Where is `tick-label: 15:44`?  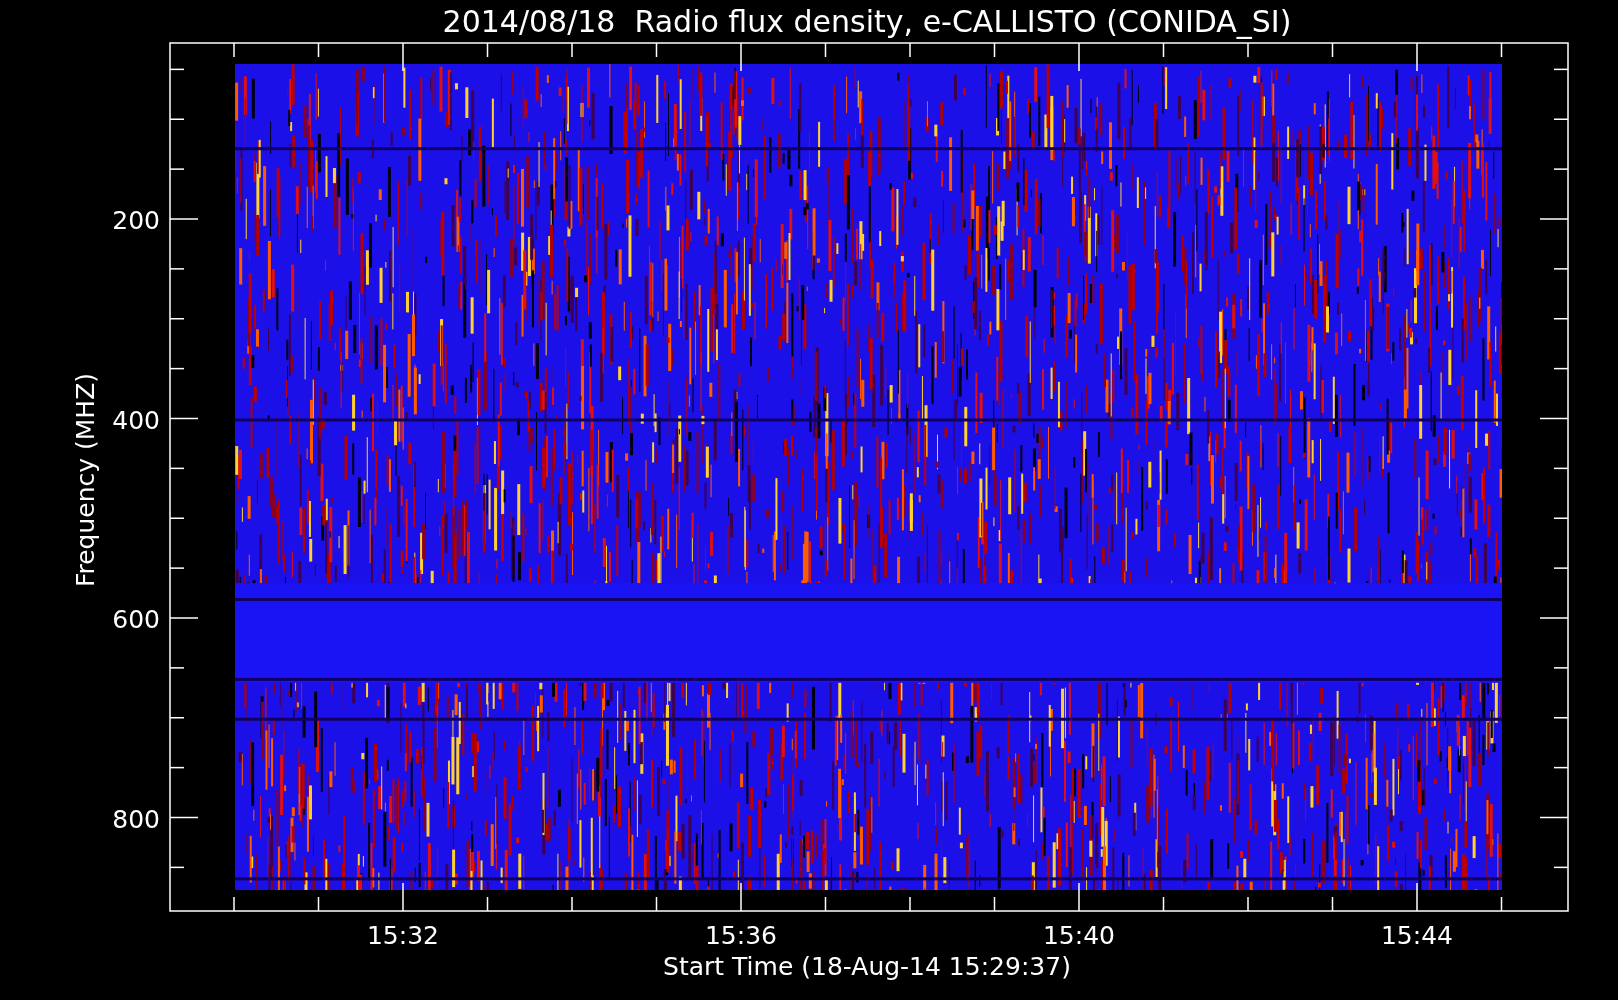
tick-label: 15:44 is located at coordinates (1417, 935).